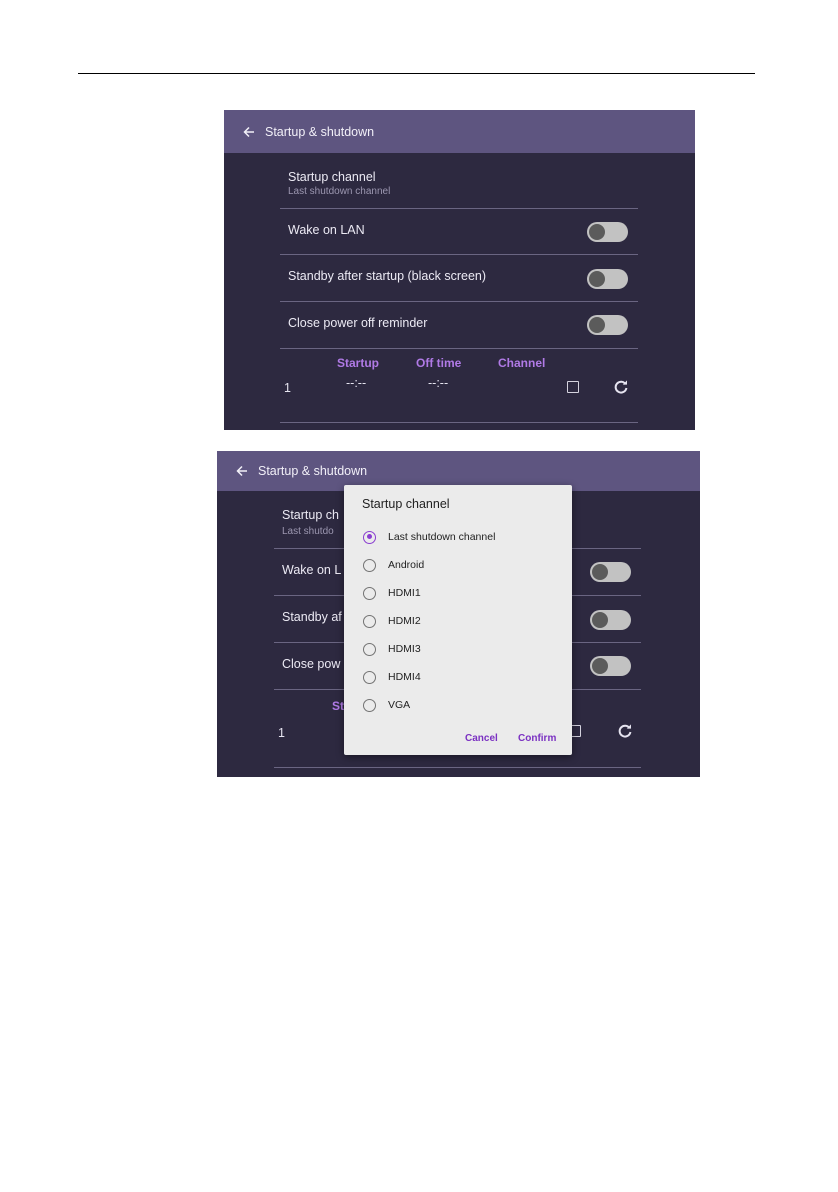  What do you see at coordinates (358, 323) in the screenshot?
I see `close-power-off-reminder-label: Close power off reminder` at bounding box center [358, 323].